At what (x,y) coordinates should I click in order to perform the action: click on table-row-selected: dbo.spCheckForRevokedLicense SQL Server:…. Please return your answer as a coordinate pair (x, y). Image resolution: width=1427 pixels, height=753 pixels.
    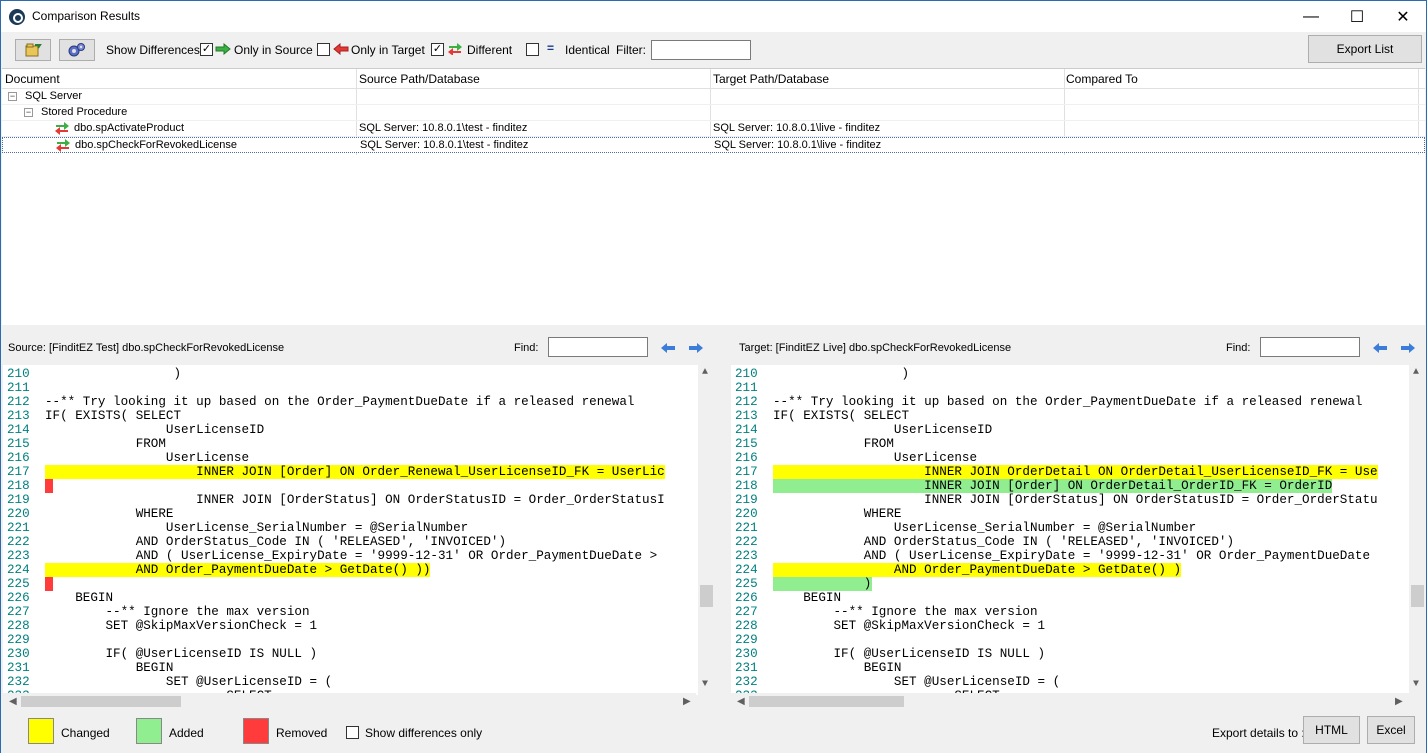
    Looking at the image, I should click on (713, 145).